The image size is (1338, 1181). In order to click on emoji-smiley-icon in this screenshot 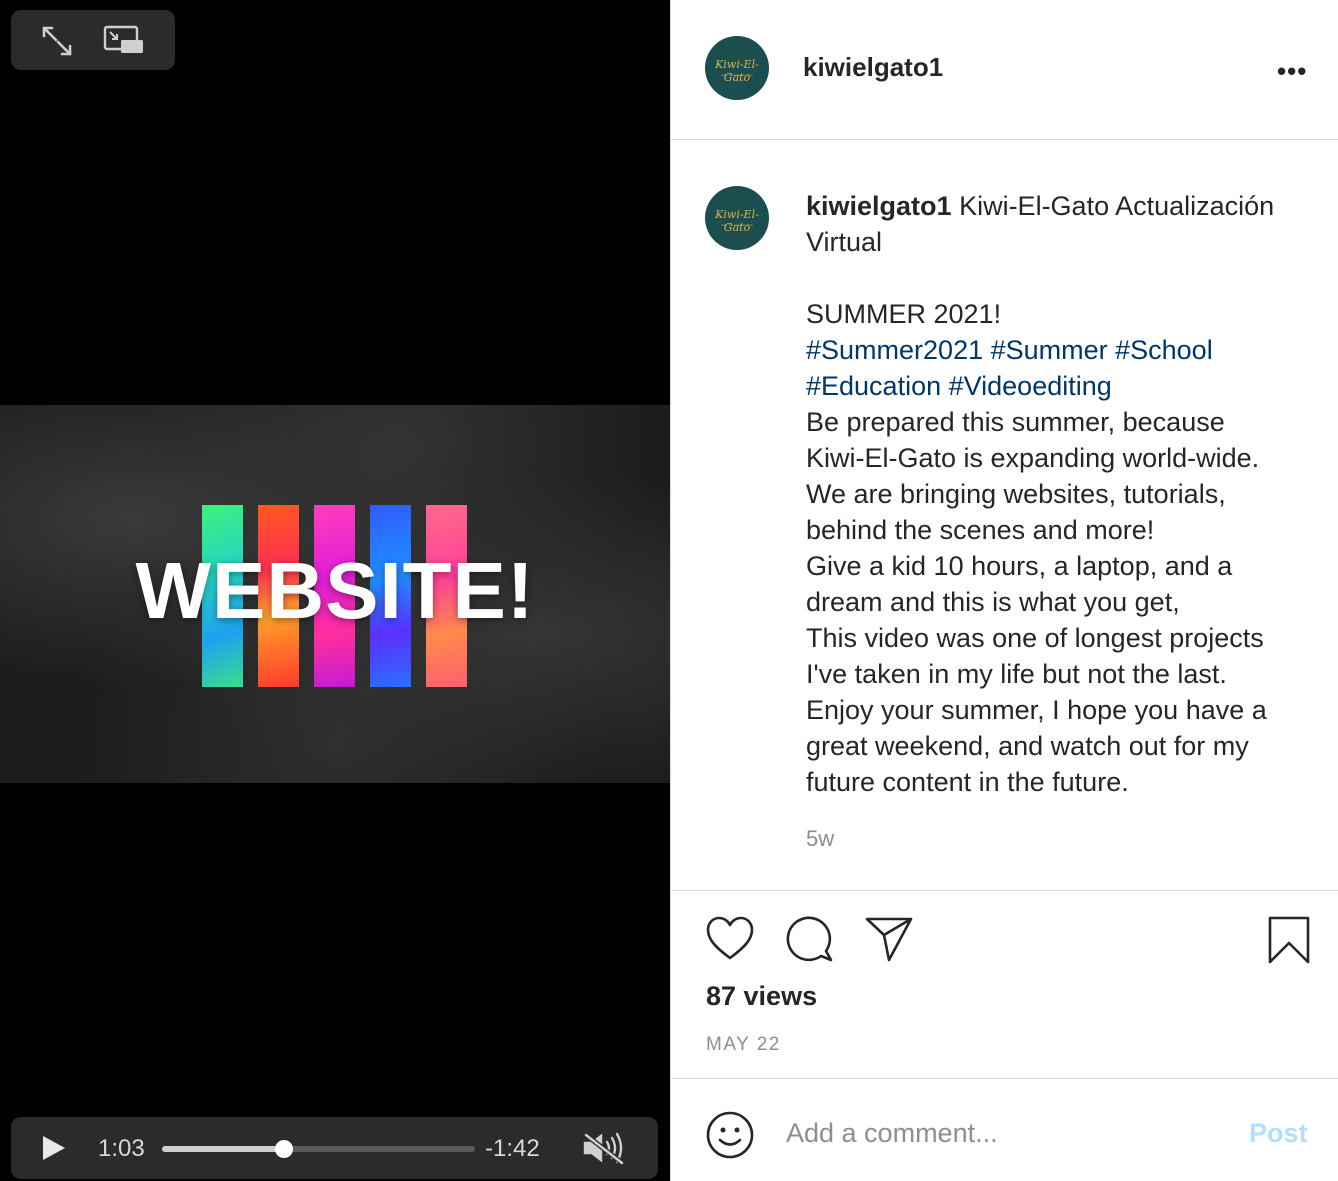, I will do `click(730, 1135)`.